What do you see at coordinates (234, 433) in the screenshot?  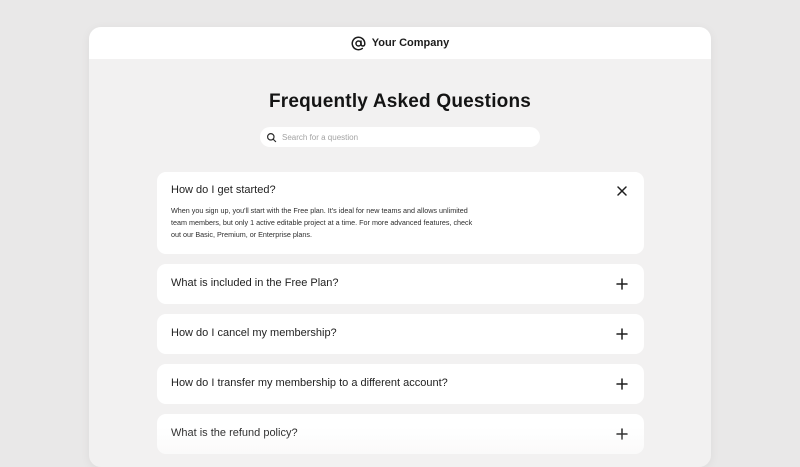 I see `faq-question: What is the refund policy?` at bounding box center [234, 433].